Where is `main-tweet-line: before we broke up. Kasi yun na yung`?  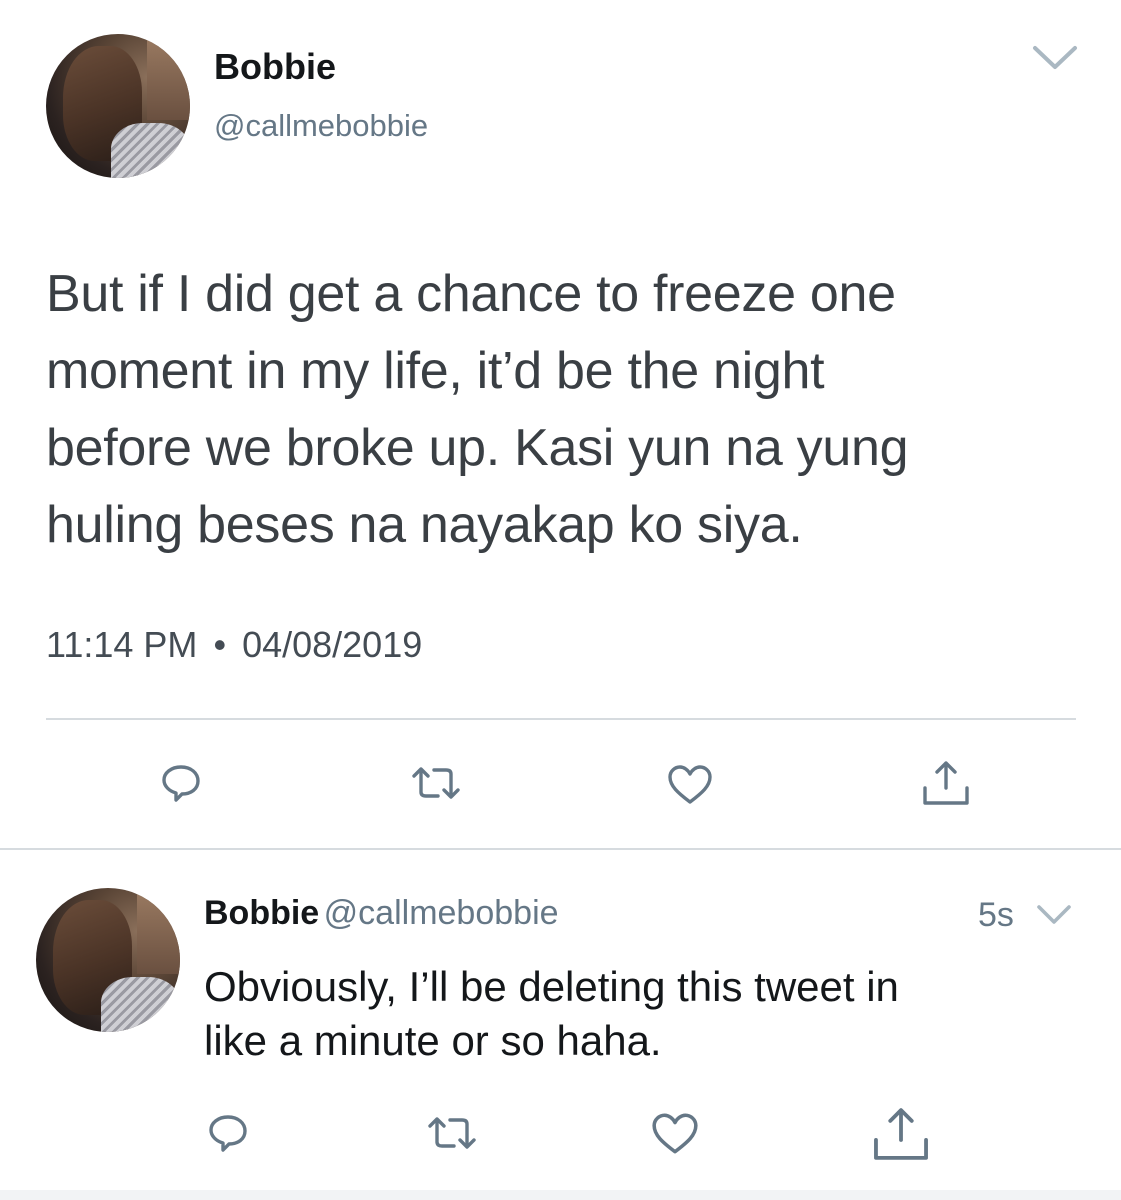 main-tweet-line: before we broke up. Kasi yun na yung is located at coordinates (477, 448).